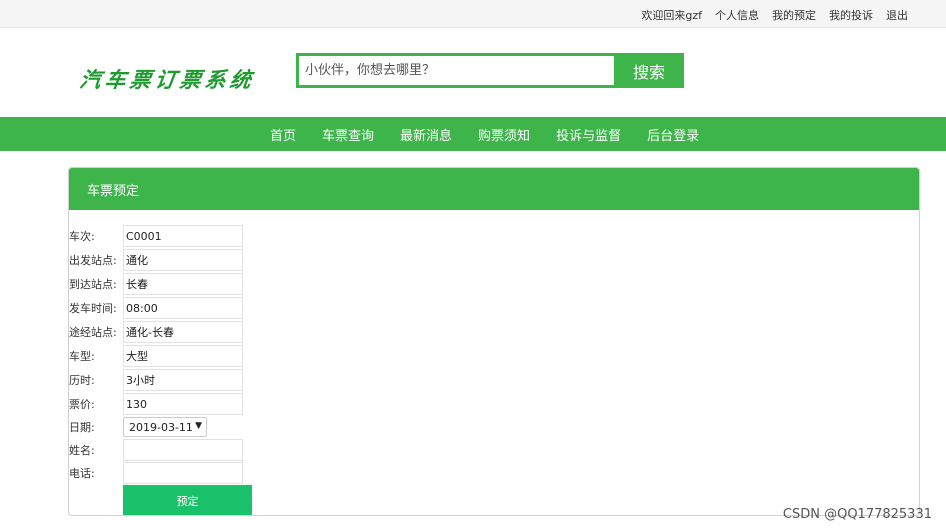 This screenshot has height=531, width=946. What do you see at coordinates (473, 14) in the screenshot?
I see `top-bar: 欢迎回来gzf 个人信息 我的预定 我的投诉 退出` at bounding box center [473, 14].